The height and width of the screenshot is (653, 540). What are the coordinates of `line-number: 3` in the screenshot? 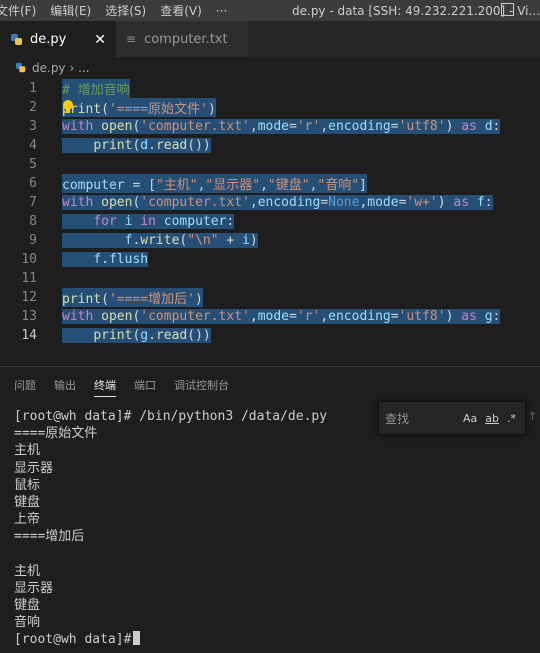 It's located at (33, 126).